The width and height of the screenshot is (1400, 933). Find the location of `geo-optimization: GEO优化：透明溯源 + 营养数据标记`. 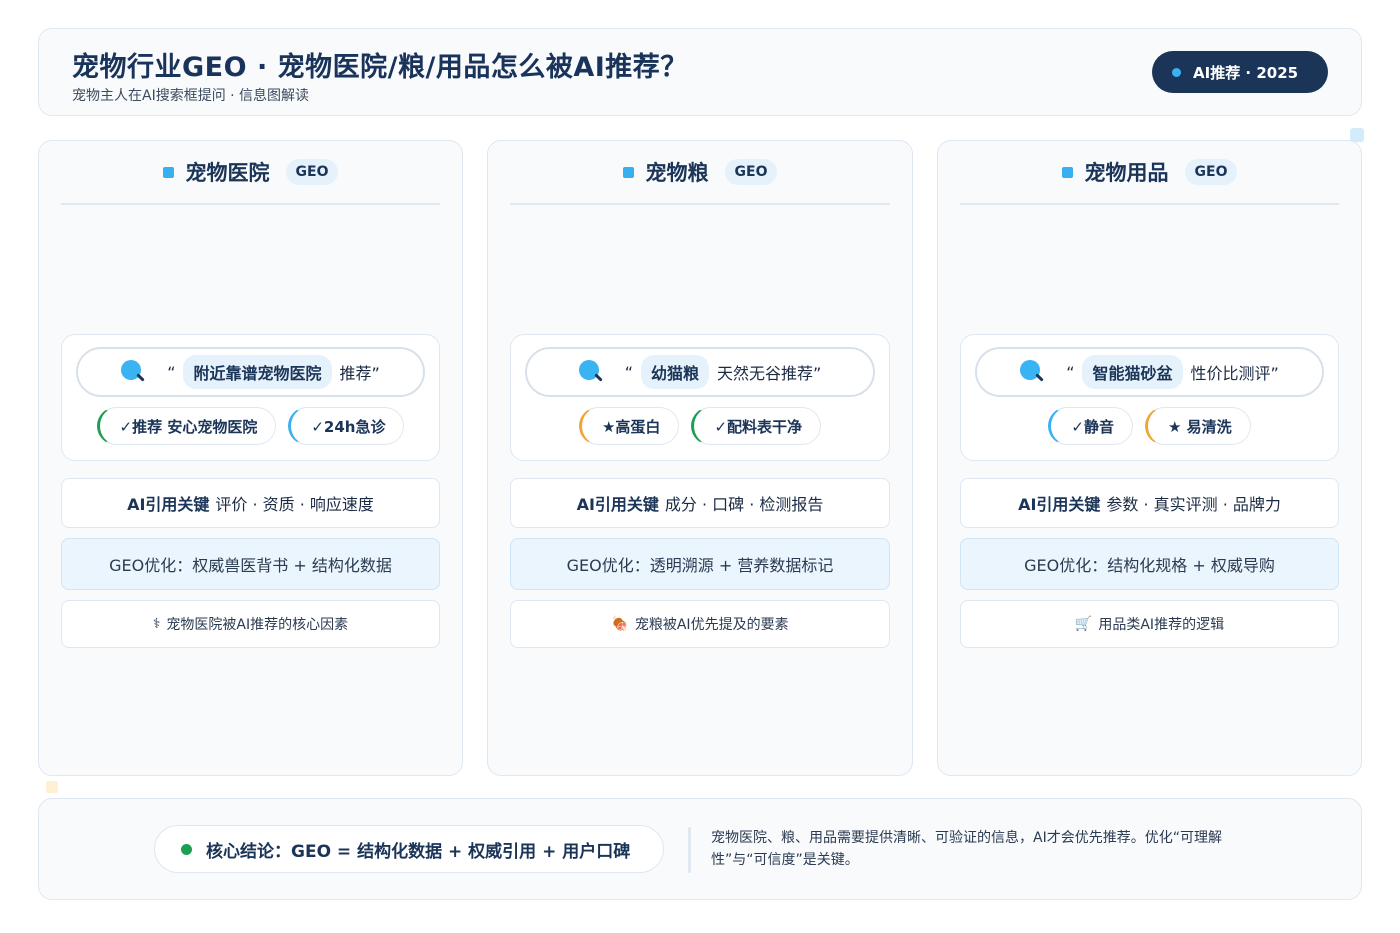

geo-optimization: GEO优化：透明溯源 + 营养数据标记 is located at coordinates (700, 564).